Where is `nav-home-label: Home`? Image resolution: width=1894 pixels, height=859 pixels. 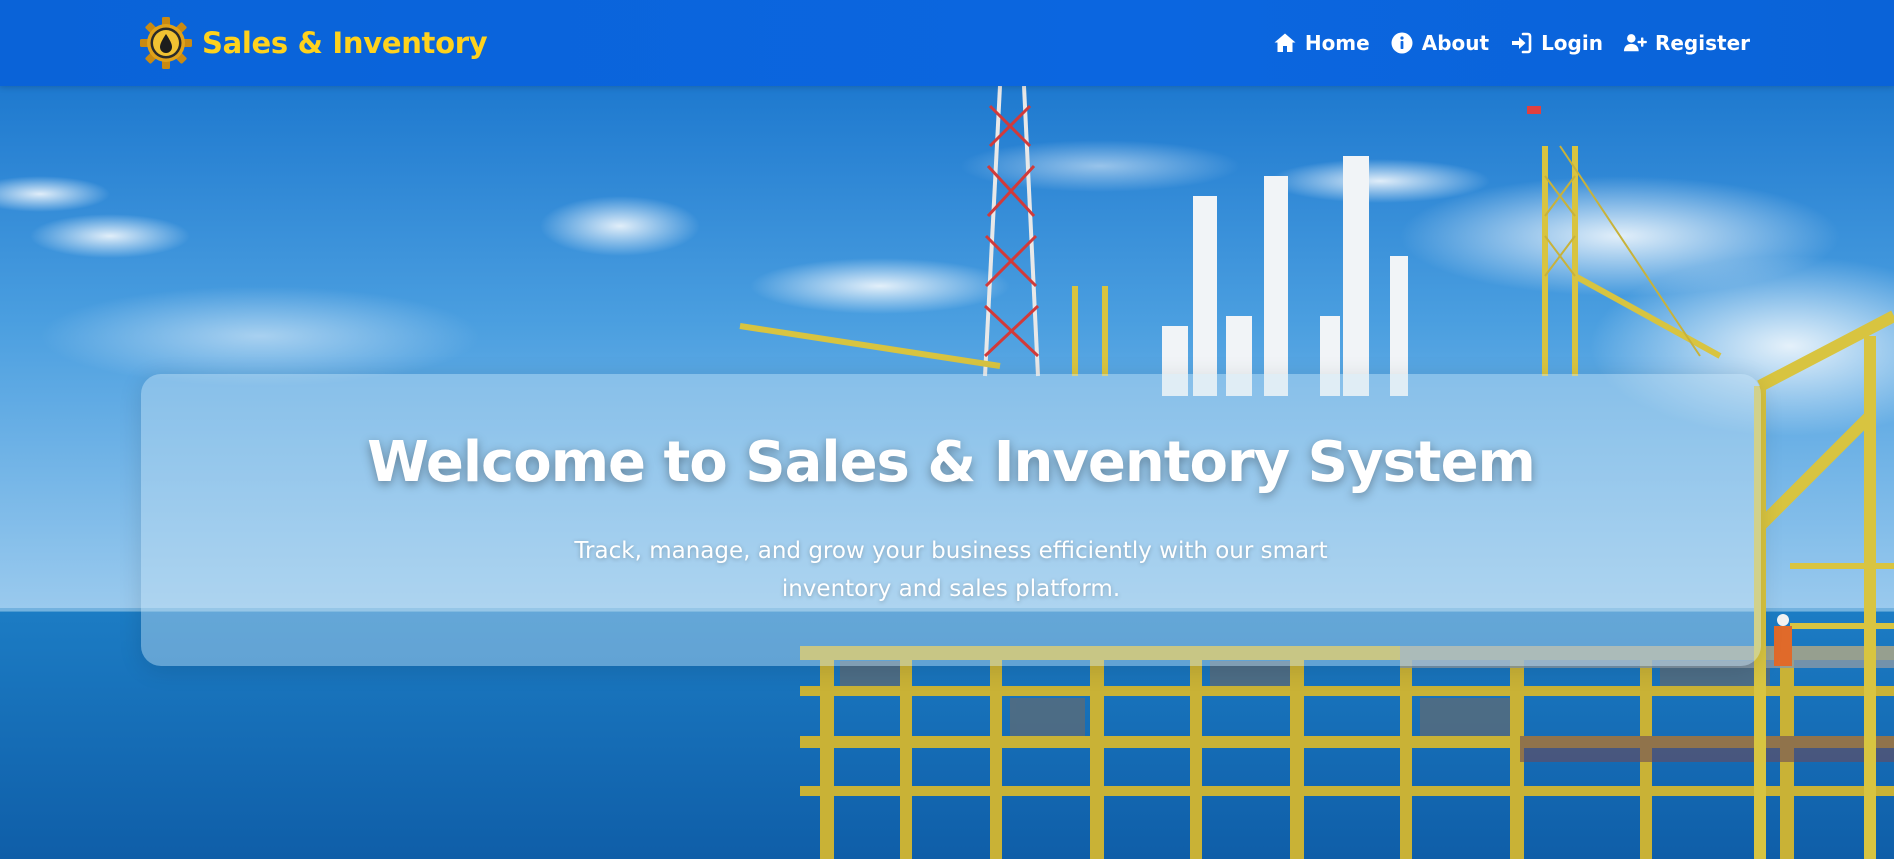
nav-home-label: Home is located at coordinates (1337, 43).